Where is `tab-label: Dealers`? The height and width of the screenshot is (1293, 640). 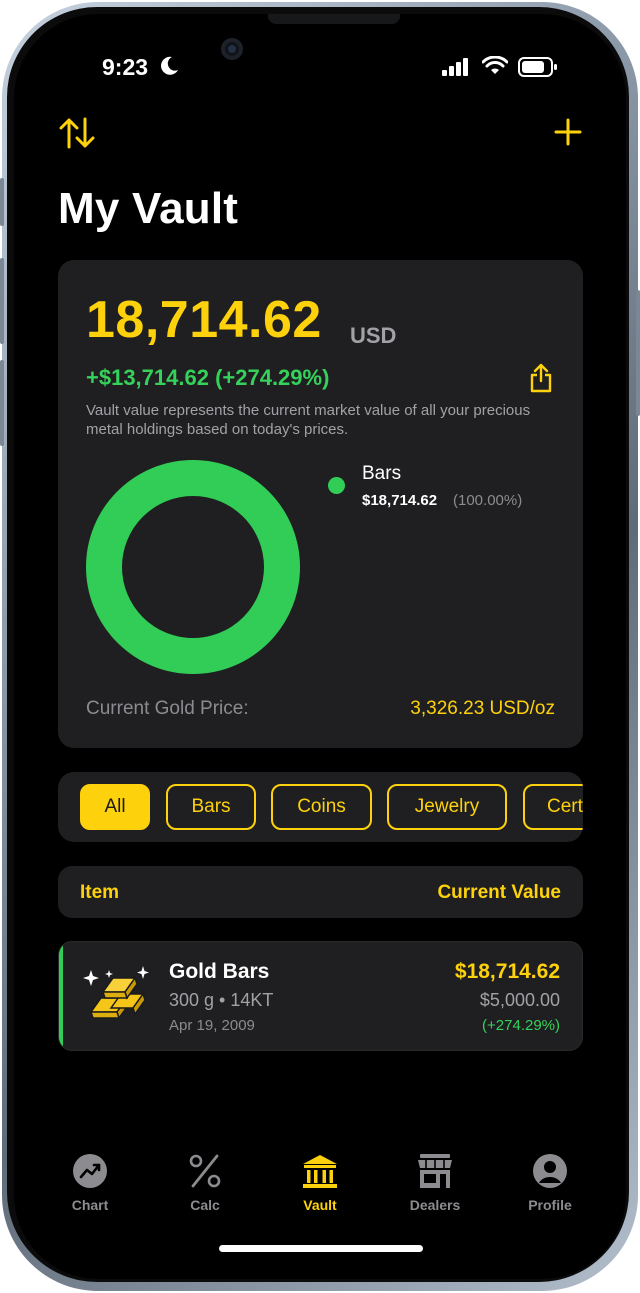 tab-label: Dealers is located at coordinates (435, 1205).